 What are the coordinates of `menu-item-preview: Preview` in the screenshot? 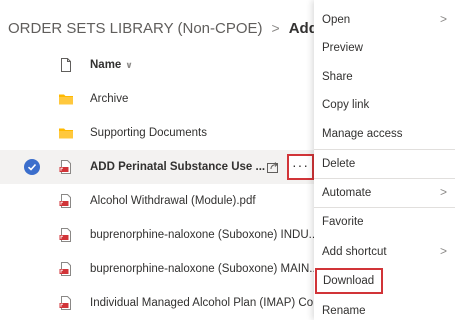 It's located at (384, 48).